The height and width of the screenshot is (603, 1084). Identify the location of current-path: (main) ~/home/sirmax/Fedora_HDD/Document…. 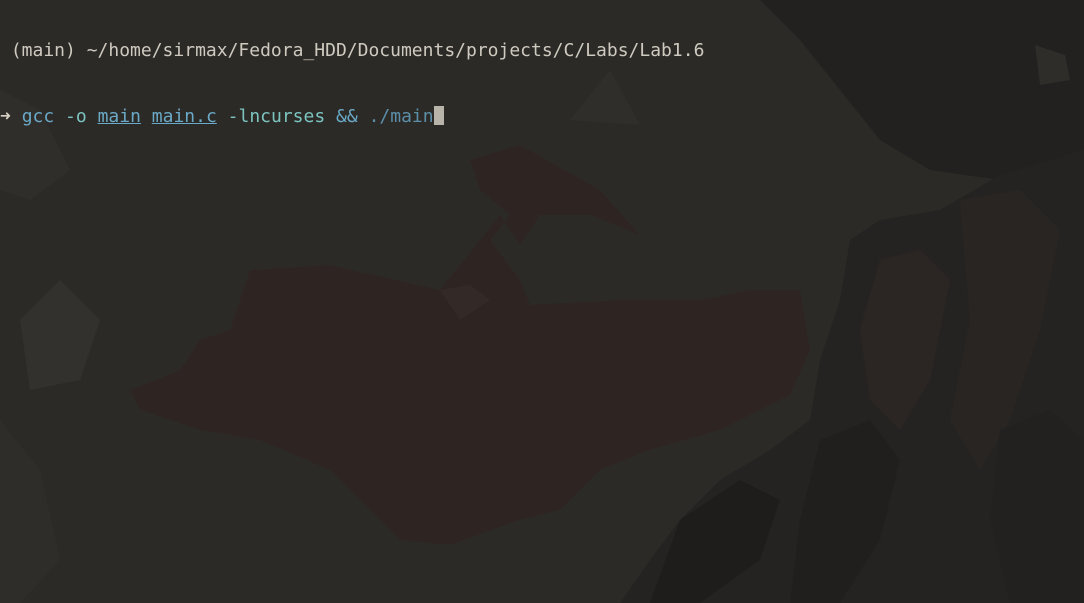
(352, 50).